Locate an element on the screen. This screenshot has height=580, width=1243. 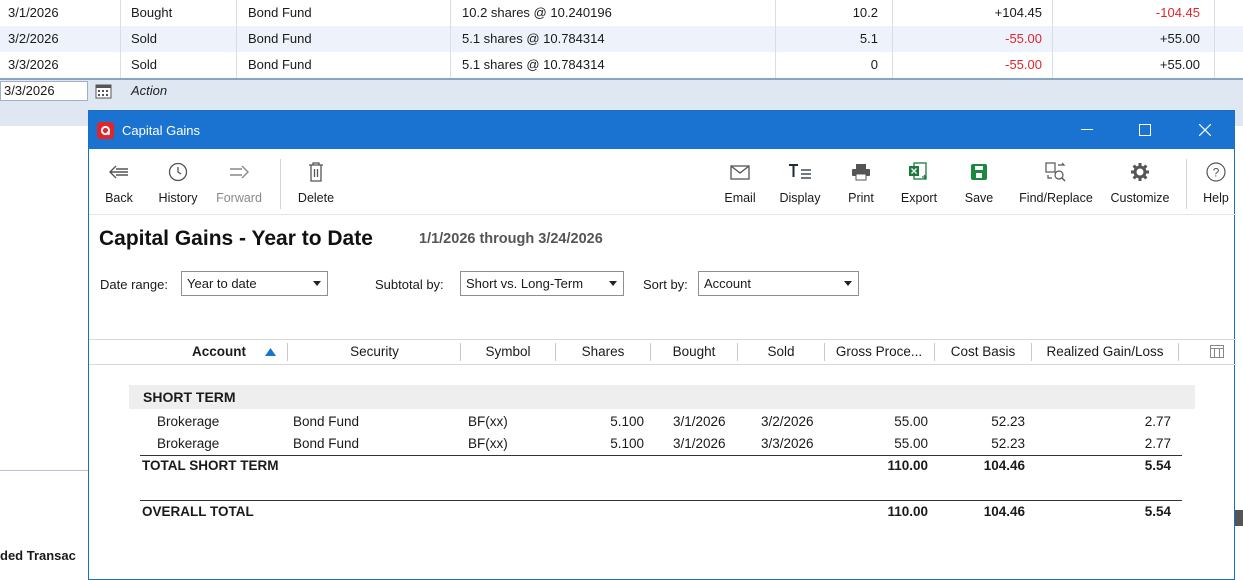
find-replace-label: Find/Replace is located at coordinates (1056, 198).